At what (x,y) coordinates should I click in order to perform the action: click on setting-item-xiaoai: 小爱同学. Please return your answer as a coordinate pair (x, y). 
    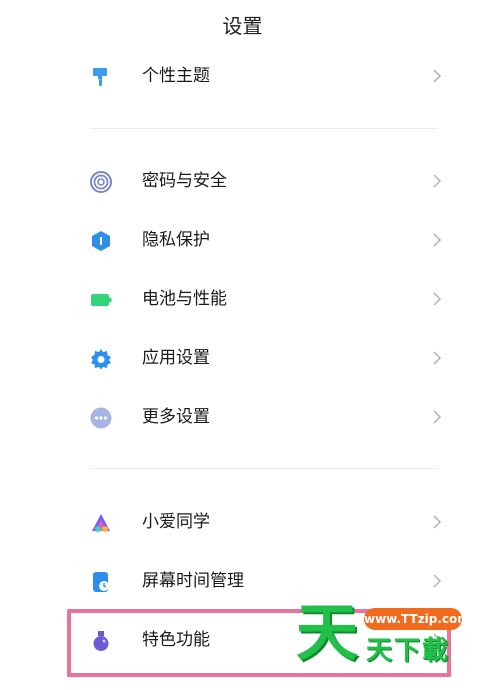
    Looking at the image, I should click on (242, 523).